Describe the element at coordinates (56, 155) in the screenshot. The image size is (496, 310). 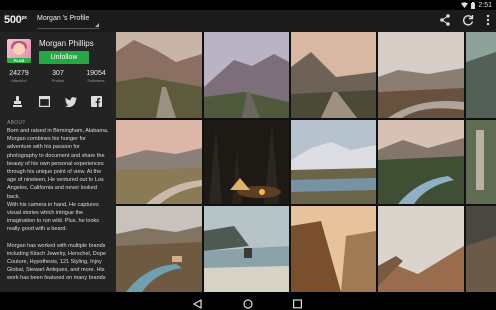
I see `bio-line: photography to document and share the` at that location.